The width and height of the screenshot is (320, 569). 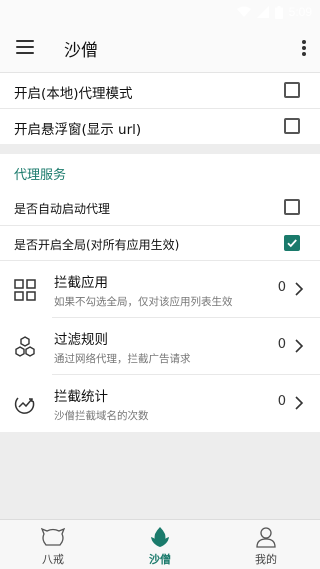 I want to click on global-checkbox, so click(x=292, y=243).